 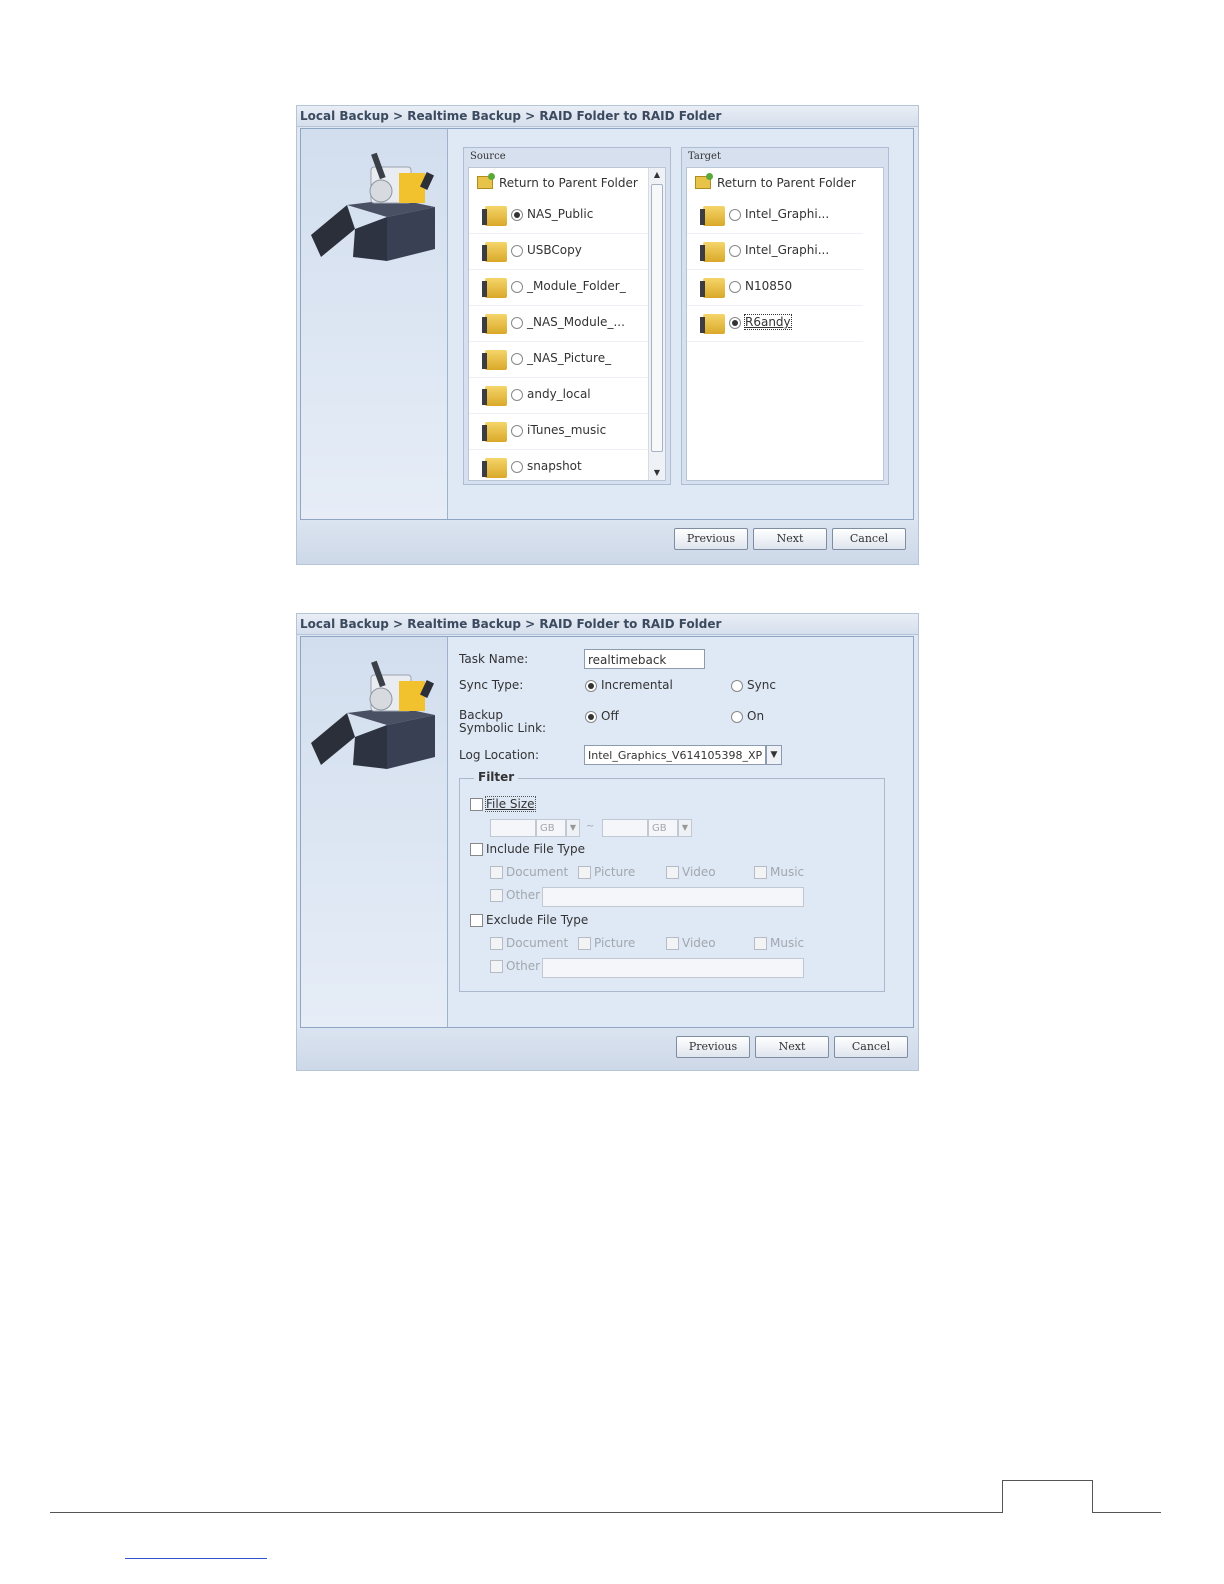 I want to click on list-item: _Module_Folder_, so click(x=567, y=288).